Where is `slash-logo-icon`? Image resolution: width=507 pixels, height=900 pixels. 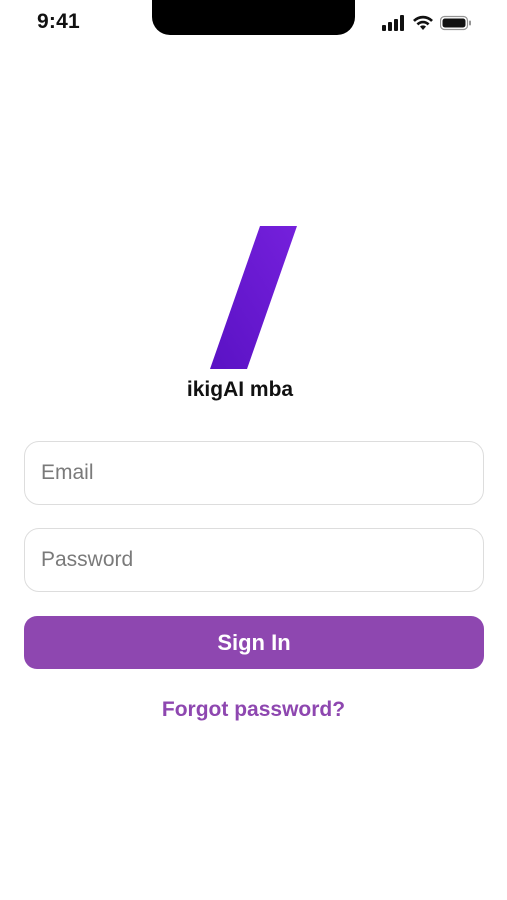 slash-logo-icon is located at coordinates (253, 297).